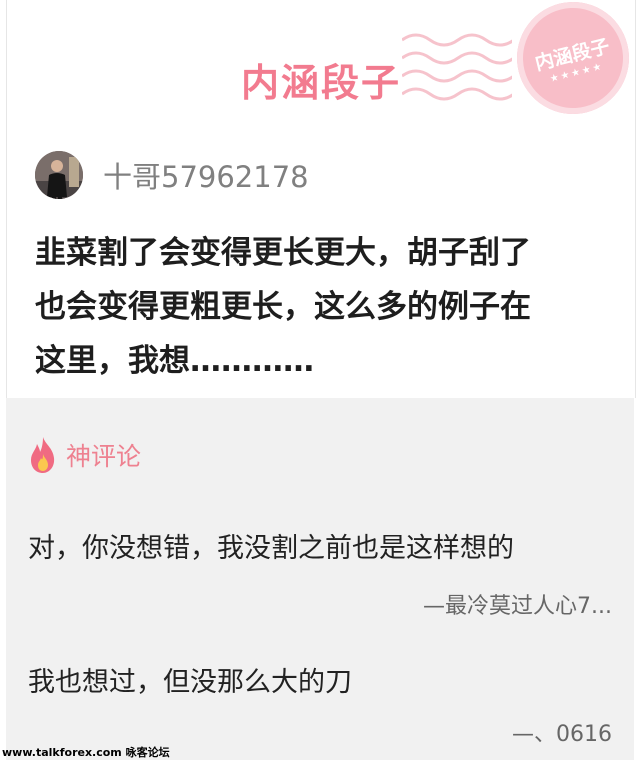  Describe the element at coordinates (43, 455) in the screenshot. I see `flame-icon` at that location.